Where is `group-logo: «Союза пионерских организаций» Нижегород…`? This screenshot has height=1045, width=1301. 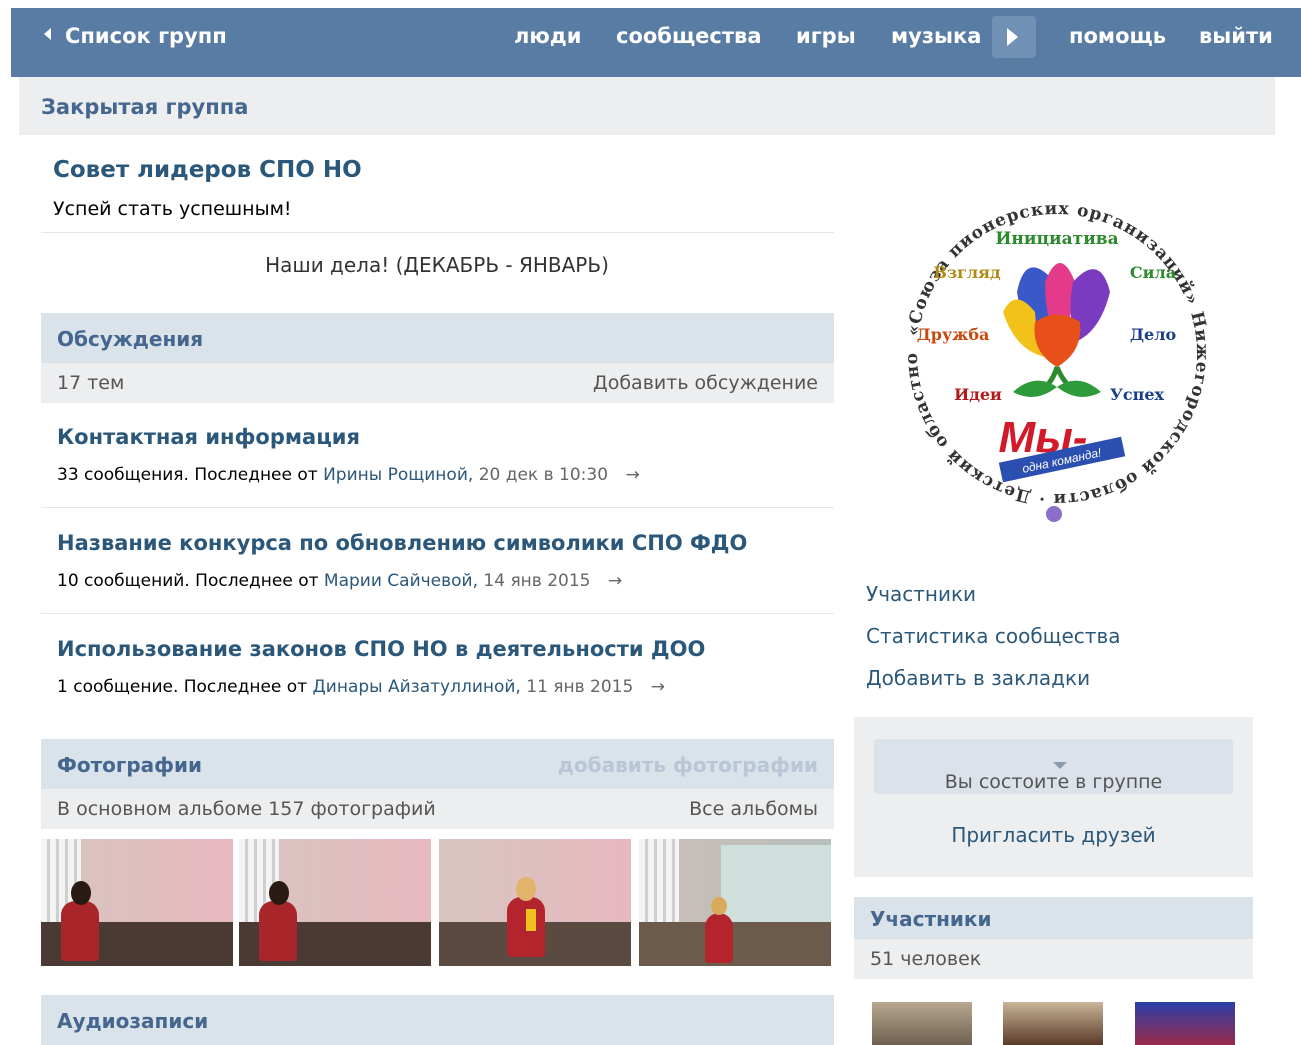 group-logo: «Союза пионерских организаций» Нижегород… is located at coordinates (1057, 354).